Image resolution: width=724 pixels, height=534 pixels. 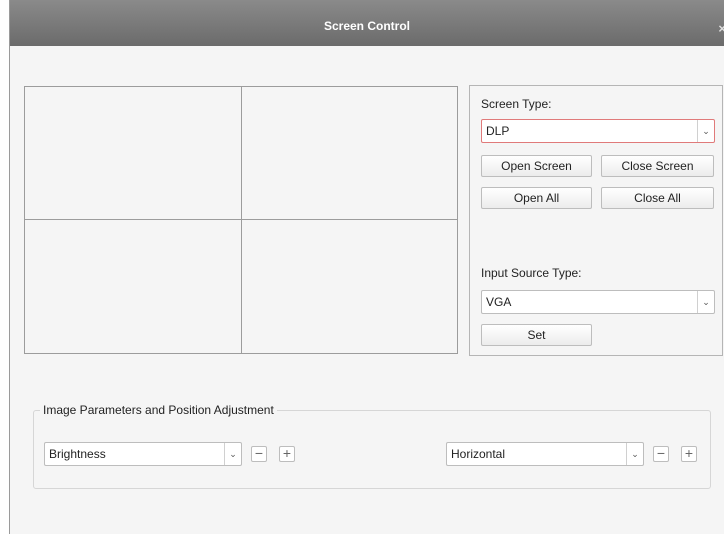 What do you see at coordinates (531, 273) in the screenshot?
I see `input-source-type-label: Input Source Type:` at bounding box center [531, 273].